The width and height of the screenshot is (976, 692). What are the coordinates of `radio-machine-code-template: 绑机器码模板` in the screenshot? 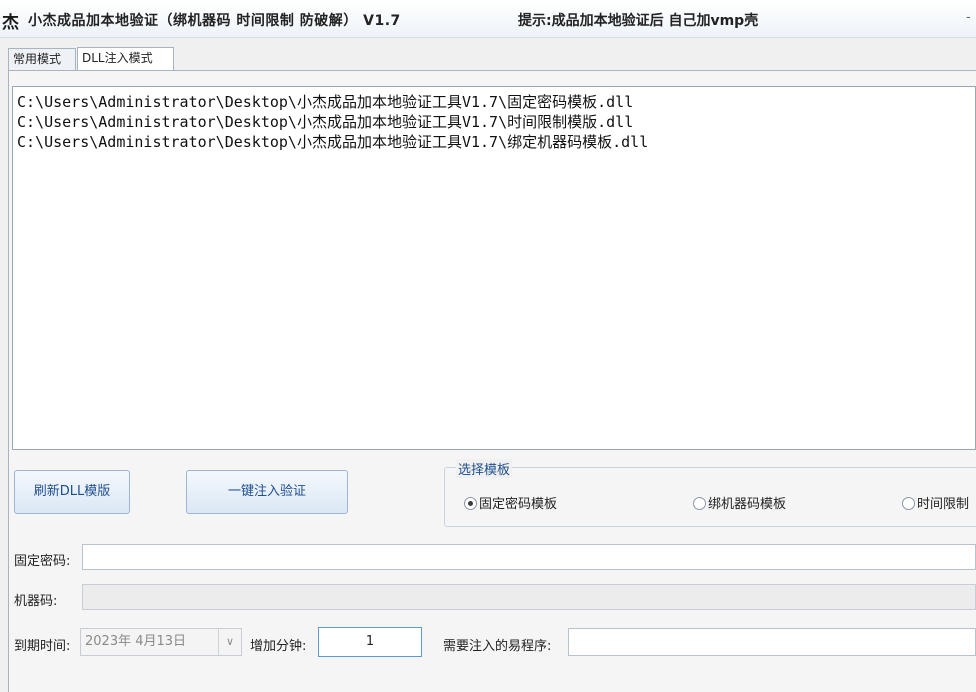 It's located at (739, 502).